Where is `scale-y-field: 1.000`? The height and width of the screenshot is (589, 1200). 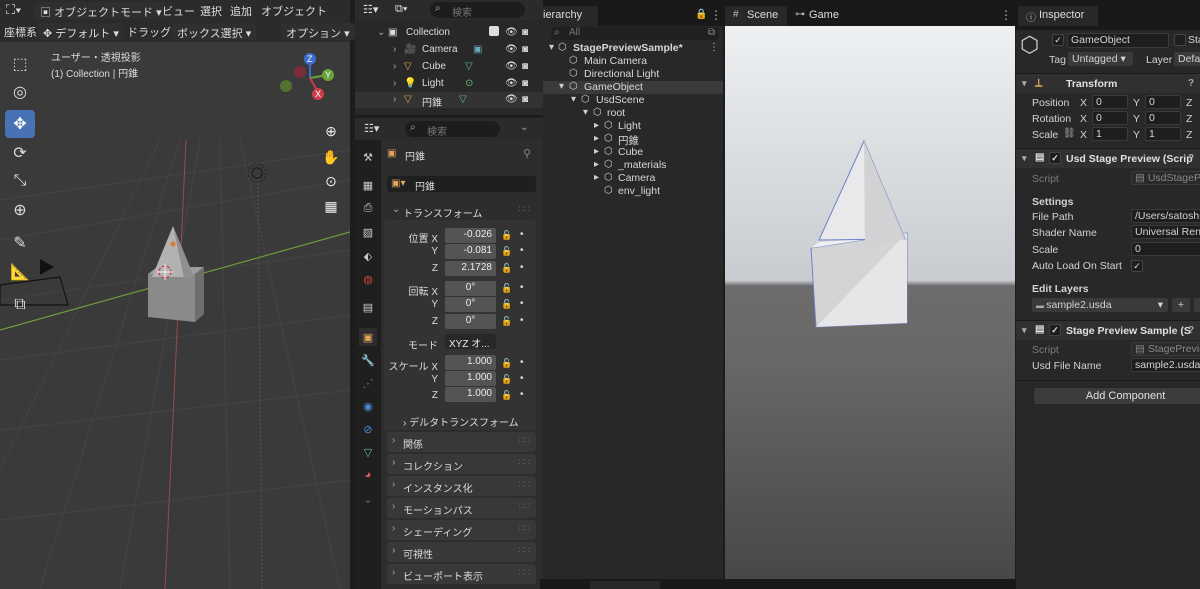
scale-y-field: 1.000 is located at coordinates (470, 378).